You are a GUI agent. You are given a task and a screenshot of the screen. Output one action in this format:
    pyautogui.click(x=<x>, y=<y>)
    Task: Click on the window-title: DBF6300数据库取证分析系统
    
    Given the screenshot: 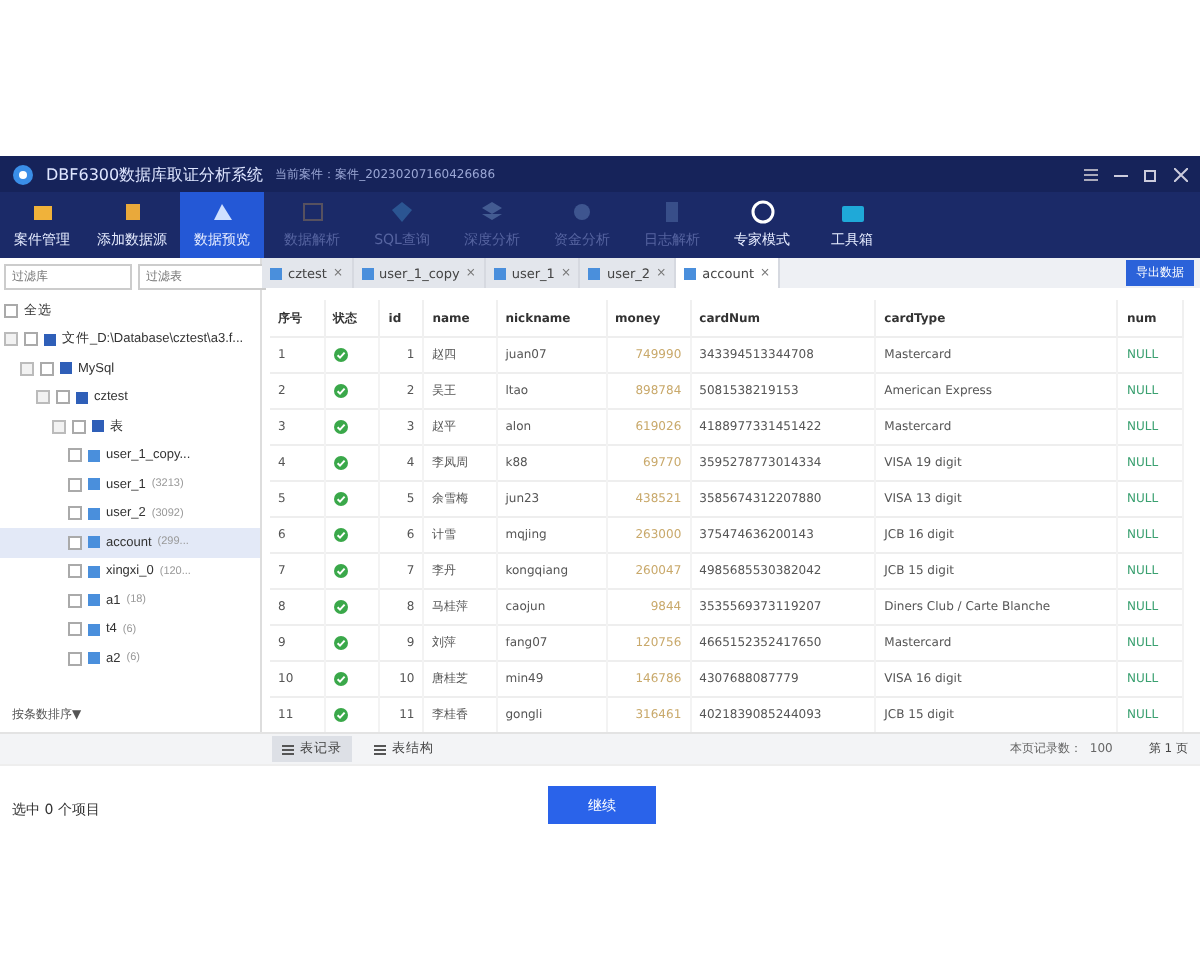 What is the action you would take?
    pyautogui.click(x=155, y=174)
    